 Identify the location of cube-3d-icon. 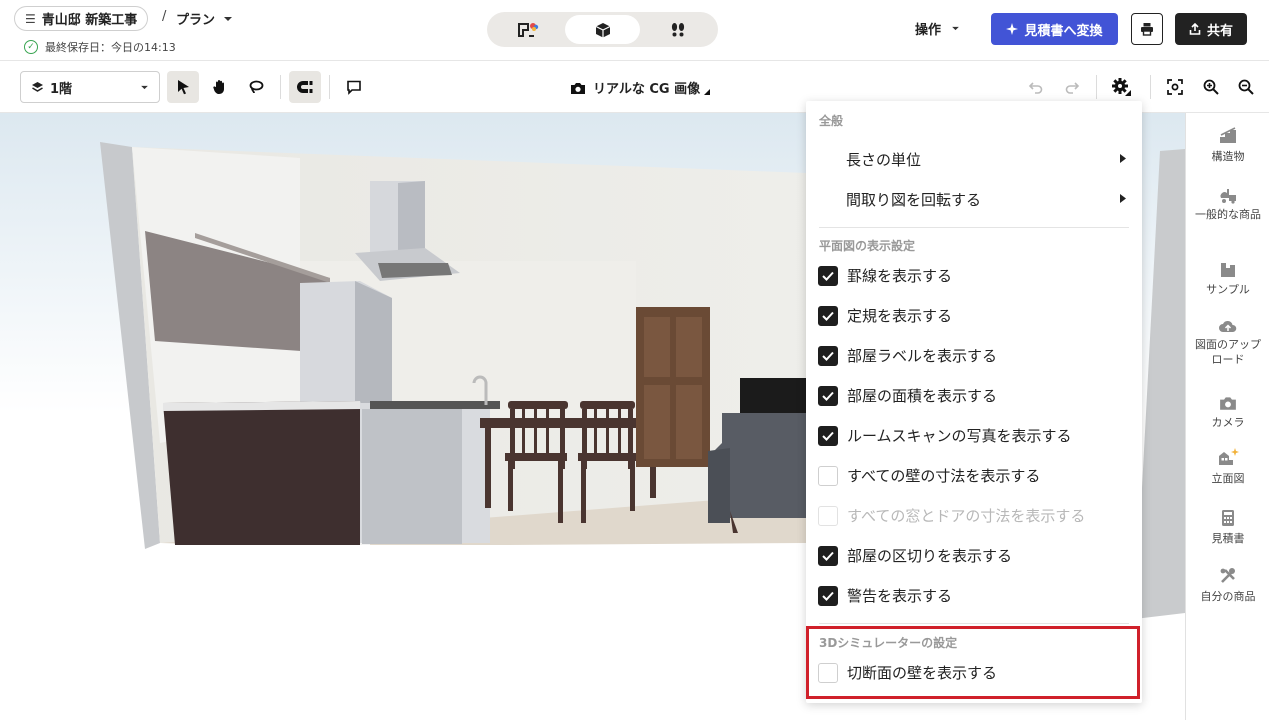
(602, 29).